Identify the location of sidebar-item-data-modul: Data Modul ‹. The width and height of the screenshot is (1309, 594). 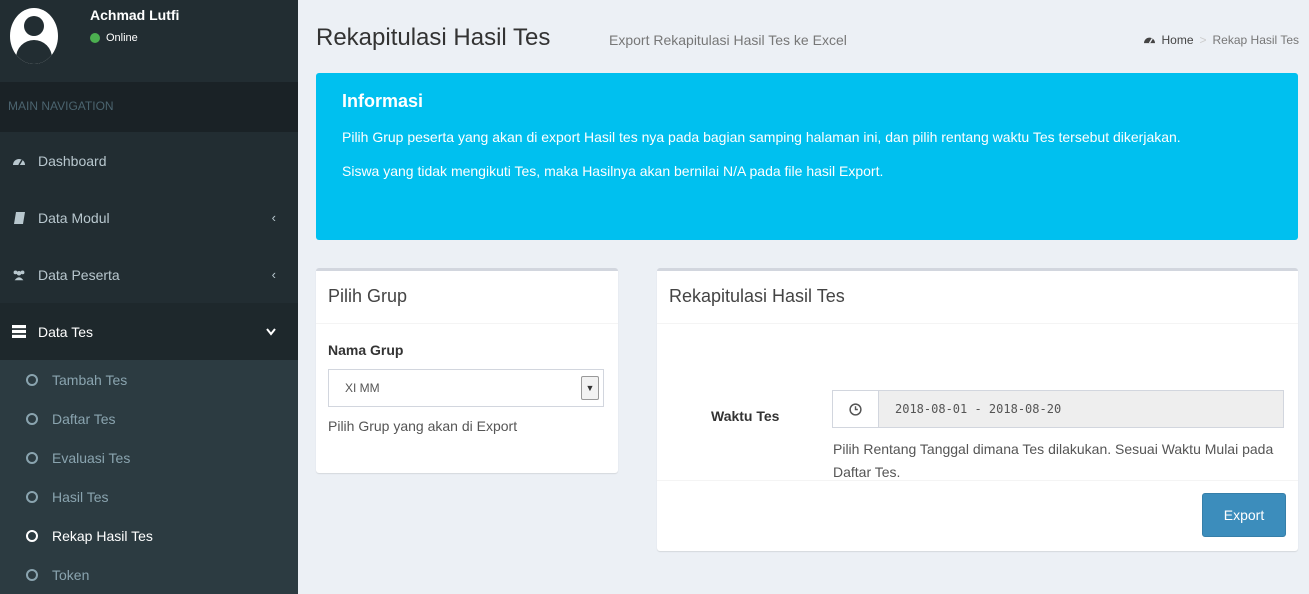
(149, 217).